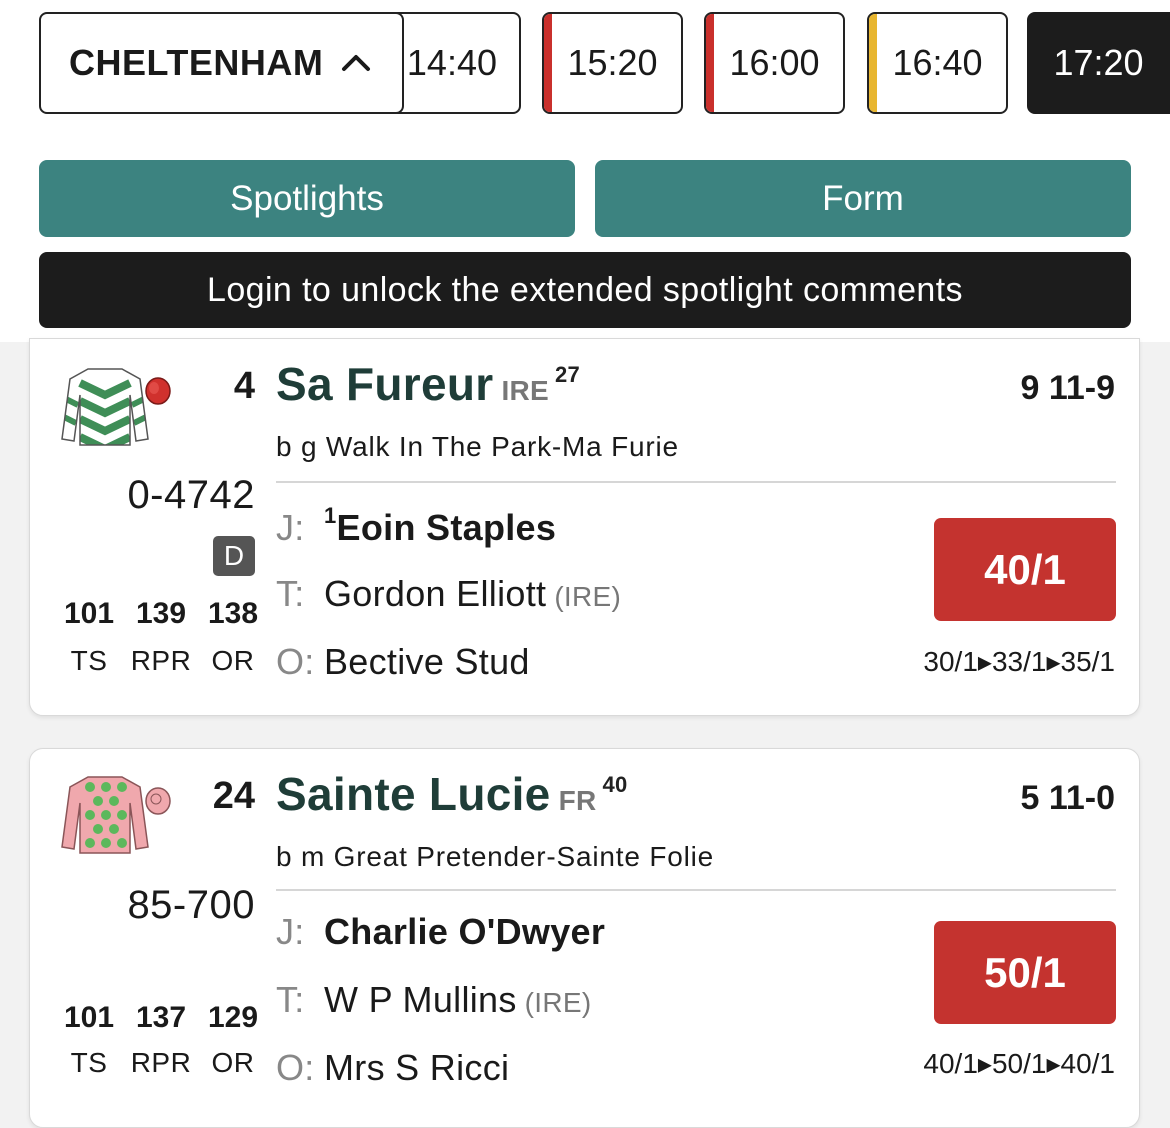  What do you see at coordinates (451, 62) in the screenshot?
I see `race-time-label: 14:40` at bounding box center [451, 62].